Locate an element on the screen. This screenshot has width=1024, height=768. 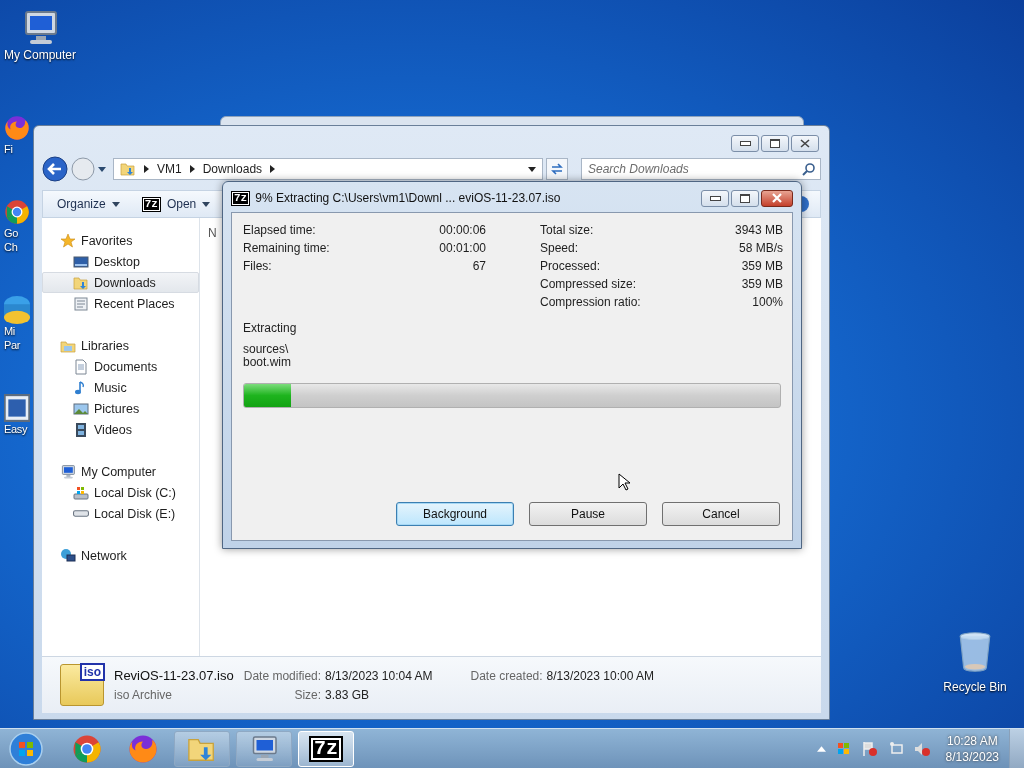
nav-item: Pictures is located at coordinates (120, 408).